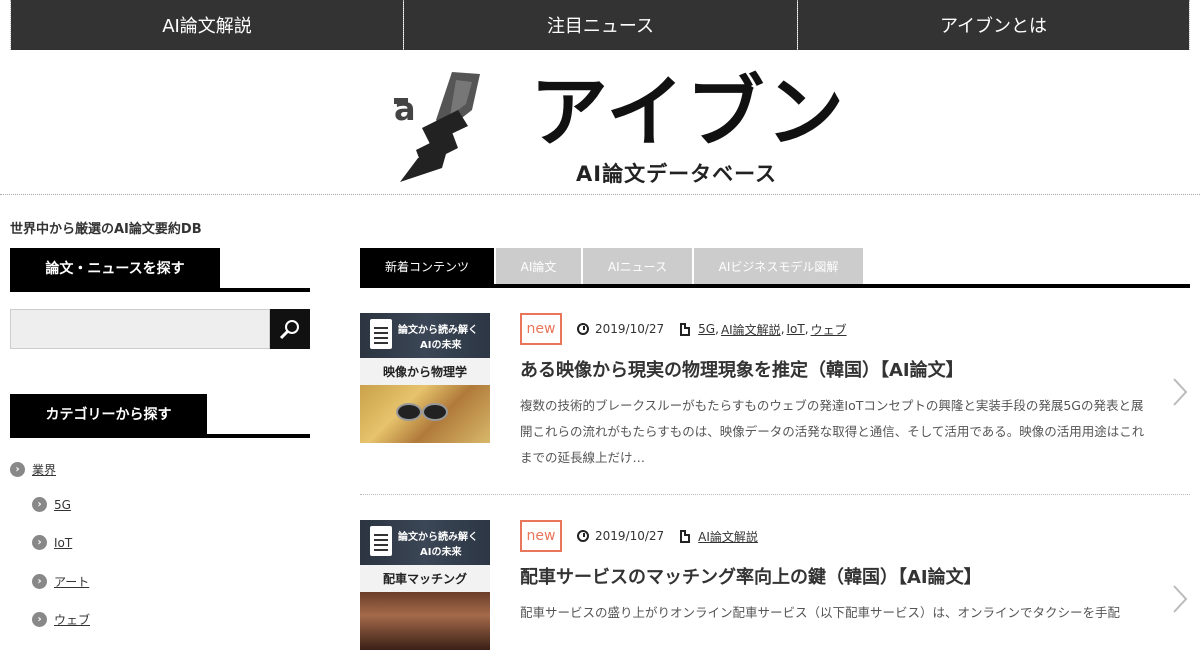 This screenshot has height=650, width=1200. Describe the element at coordinates (775, 494) in the screenshot. I see `article-divider` at that location.